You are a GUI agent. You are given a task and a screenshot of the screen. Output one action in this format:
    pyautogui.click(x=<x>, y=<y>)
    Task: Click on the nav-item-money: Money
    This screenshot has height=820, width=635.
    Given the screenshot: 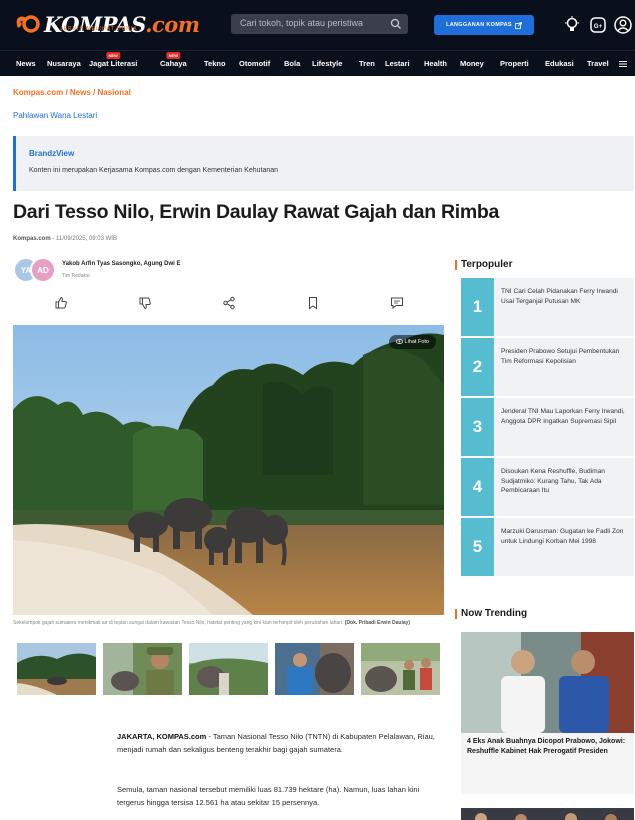 What is the action you would take?
    pyautogui.click(x=472, y=63)
    